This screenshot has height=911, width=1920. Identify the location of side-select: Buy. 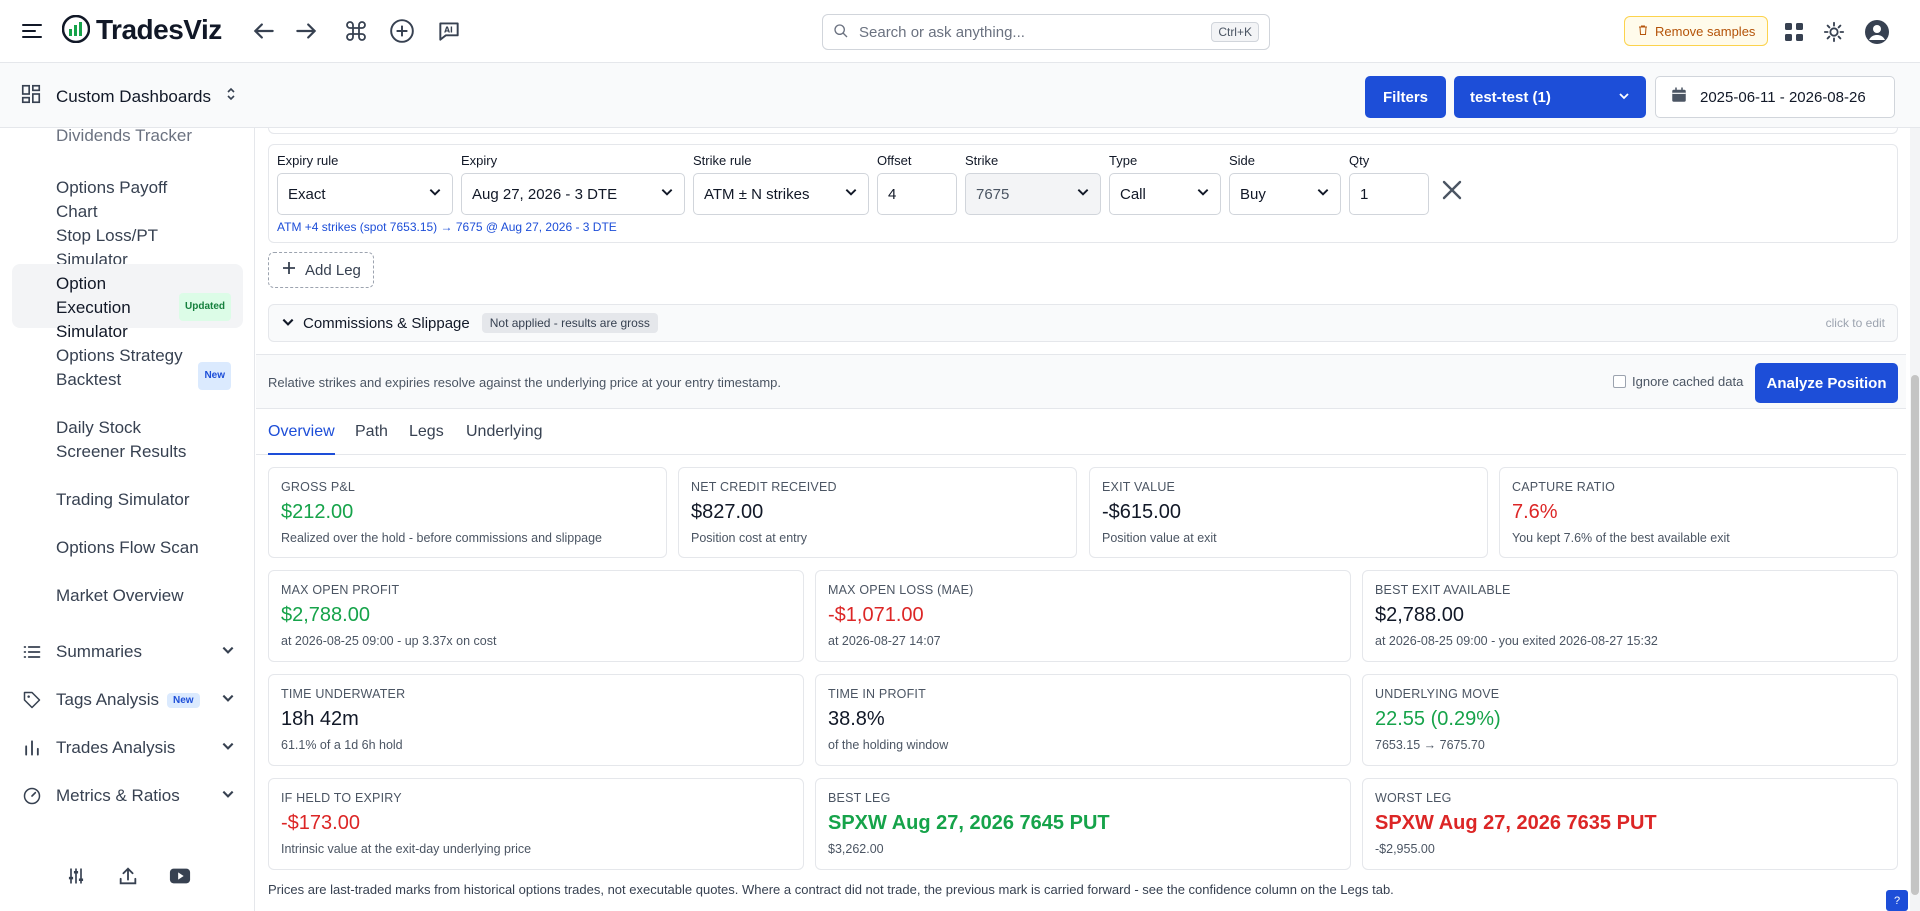
(1285, 194).